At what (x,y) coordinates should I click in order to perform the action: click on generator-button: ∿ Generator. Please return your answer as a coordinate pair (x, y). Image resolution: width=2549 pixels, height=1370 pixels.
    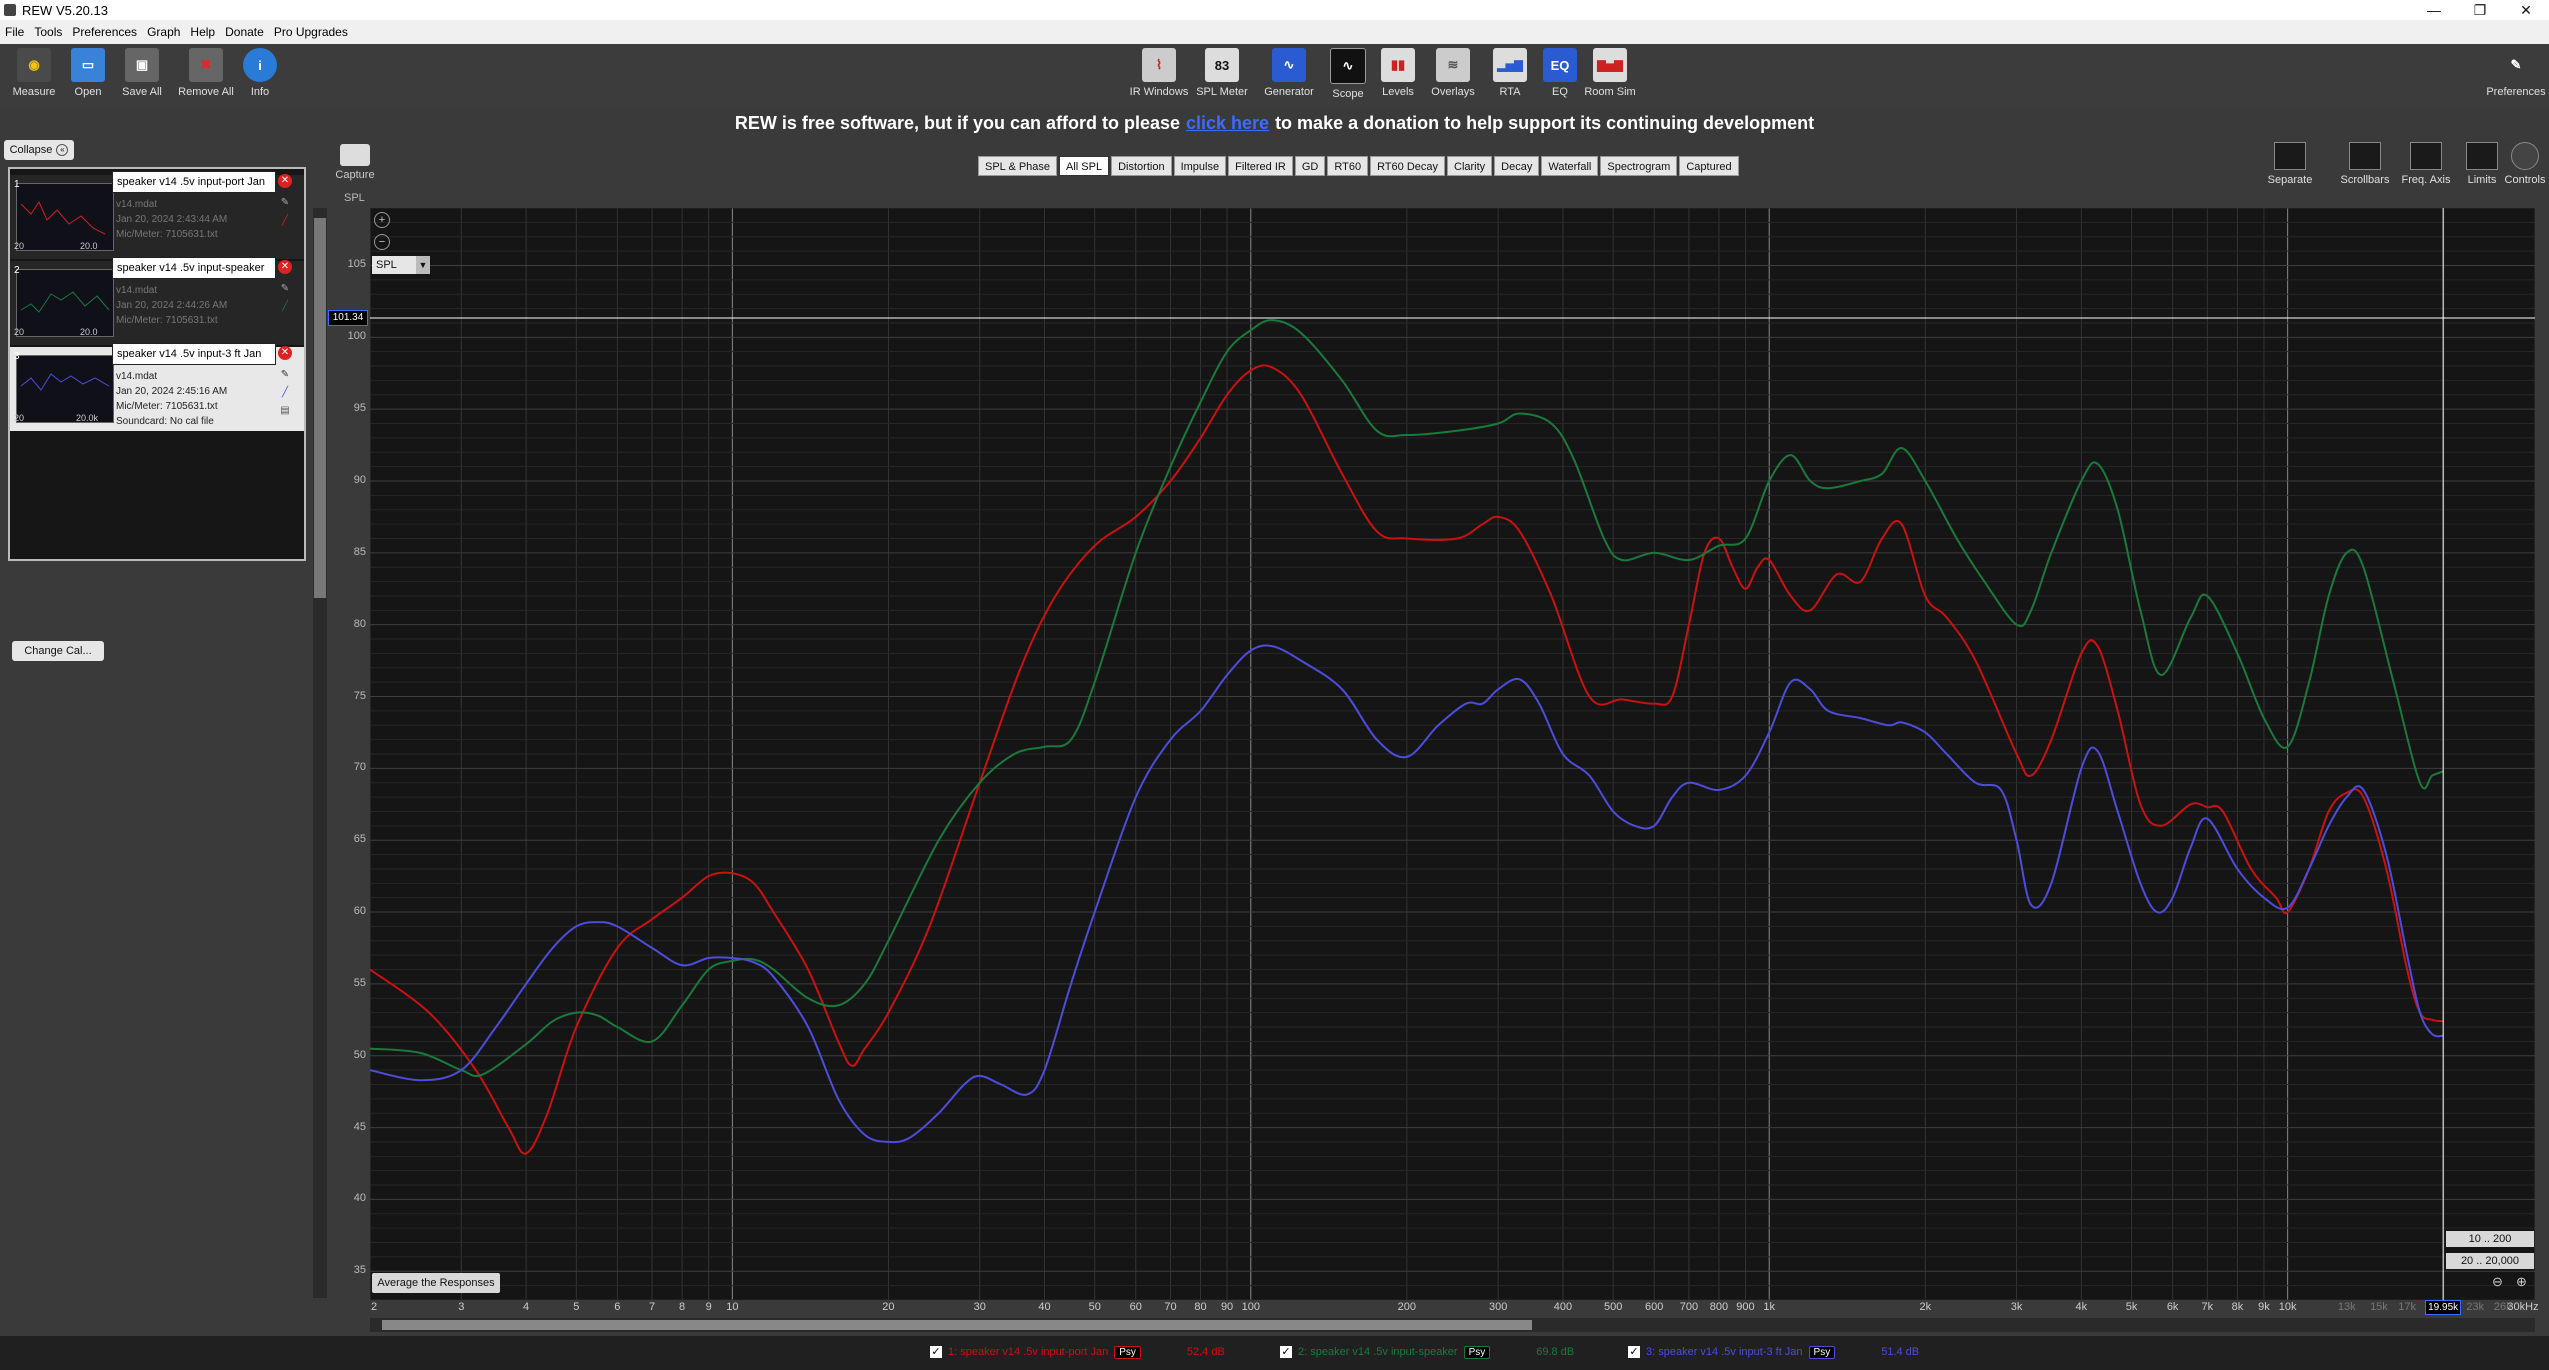
    Looking at the image, I should click on (1289, 73).